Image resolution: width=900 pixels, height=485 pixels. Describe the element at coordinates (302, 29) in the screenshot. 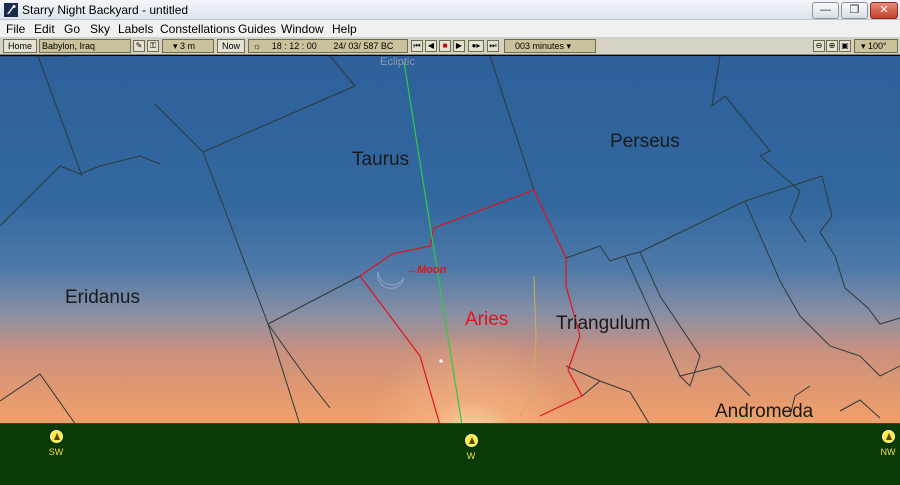

I see `menu-window: Window` at that location.